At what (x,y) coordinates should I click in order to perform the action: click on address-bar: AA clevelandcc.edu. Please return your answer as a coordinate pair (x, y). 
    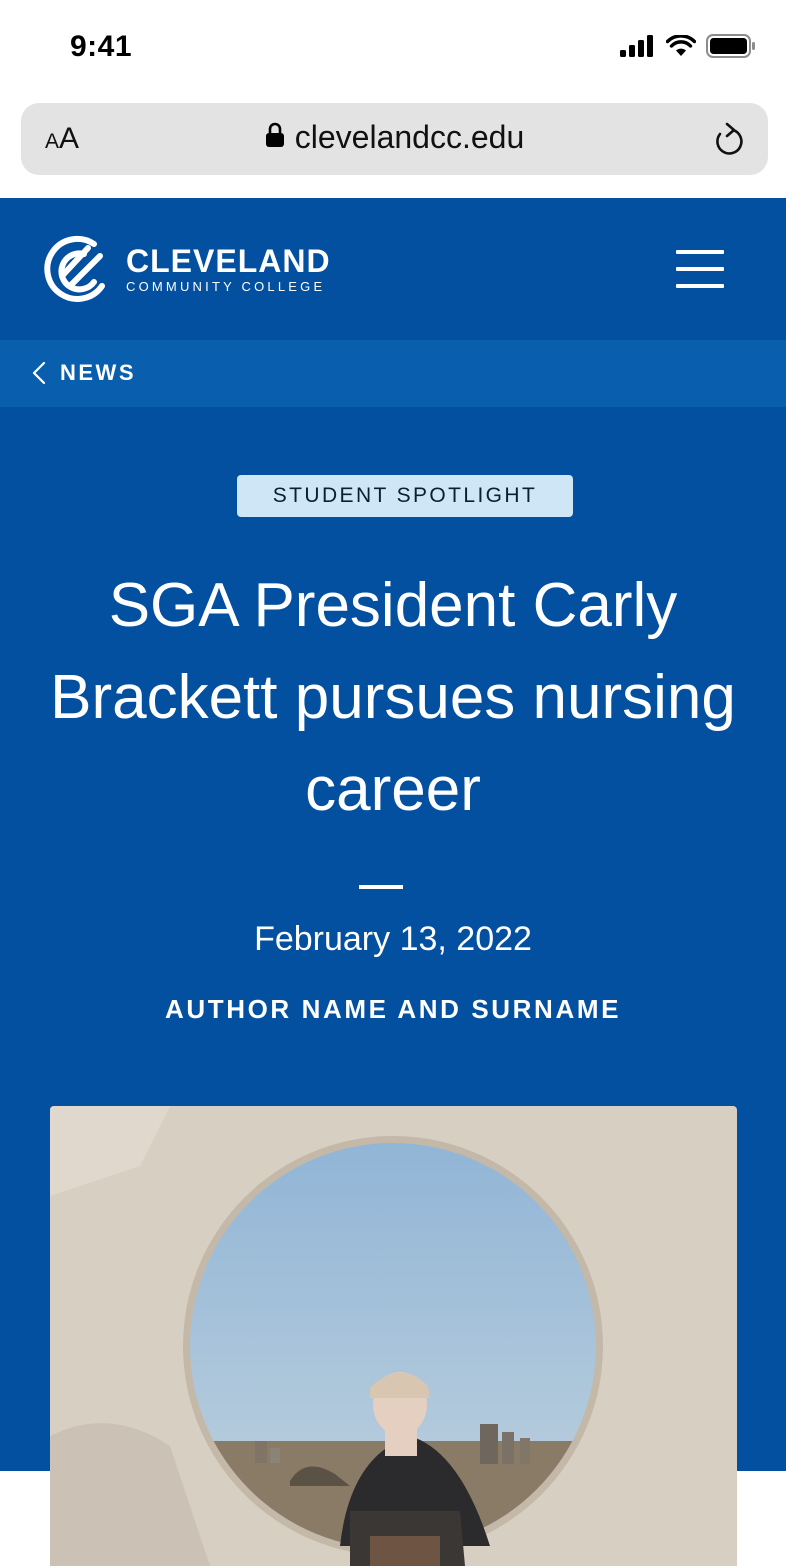
    Looking at the image, I should click on (394, 139).